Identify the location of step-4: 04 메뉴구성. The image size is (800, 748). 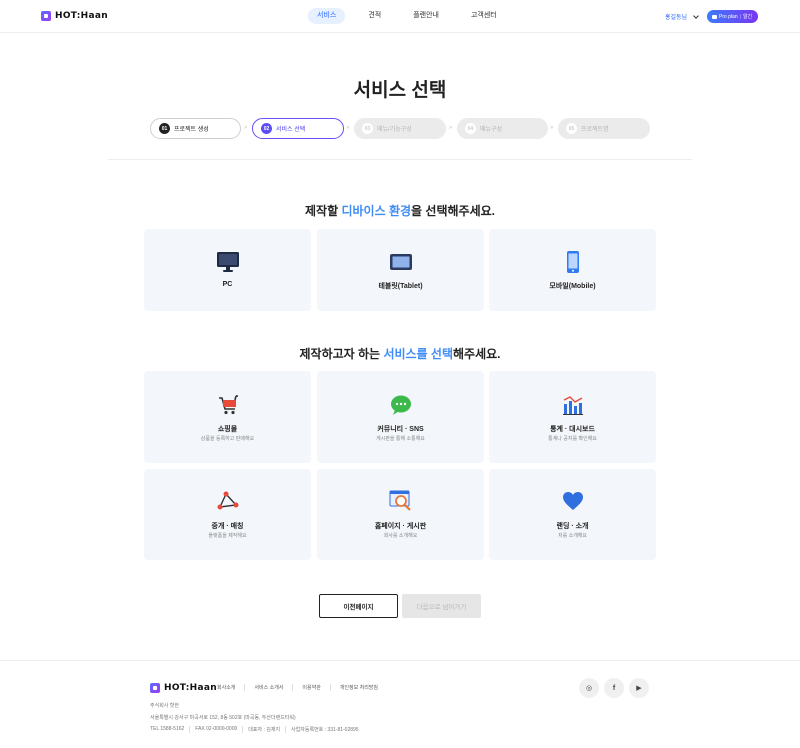
(502, 128).